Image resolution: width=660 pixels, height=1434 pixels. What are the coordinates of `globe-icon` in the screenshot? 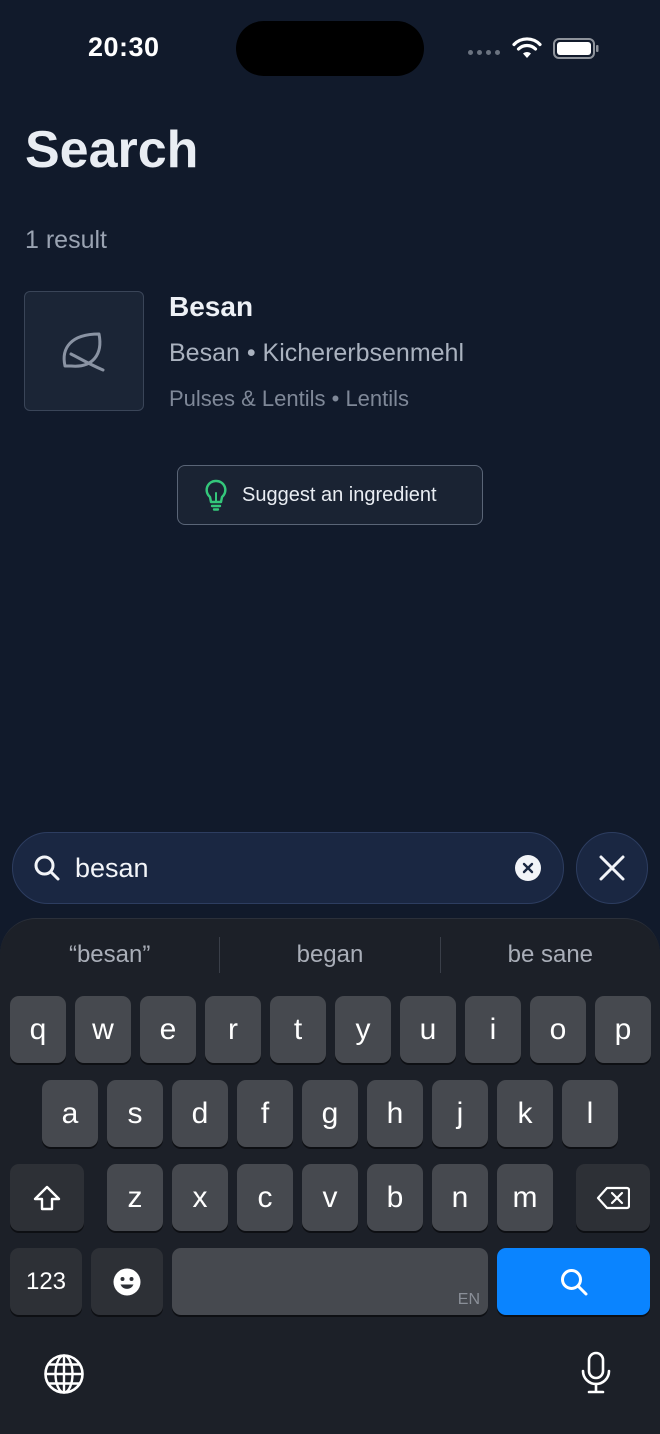 It's located at (64, 1374).